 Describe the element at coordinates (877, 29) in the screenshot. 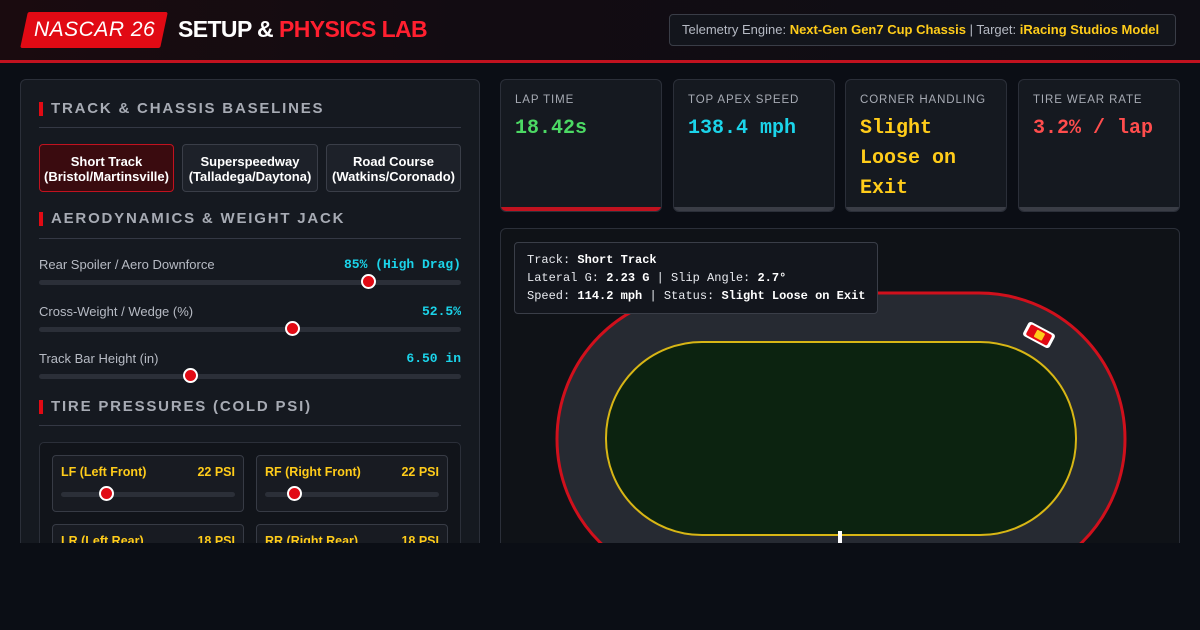

I see `telemetry-engine-value: Next-Gen Gen7 Cup Chassis` at that location.